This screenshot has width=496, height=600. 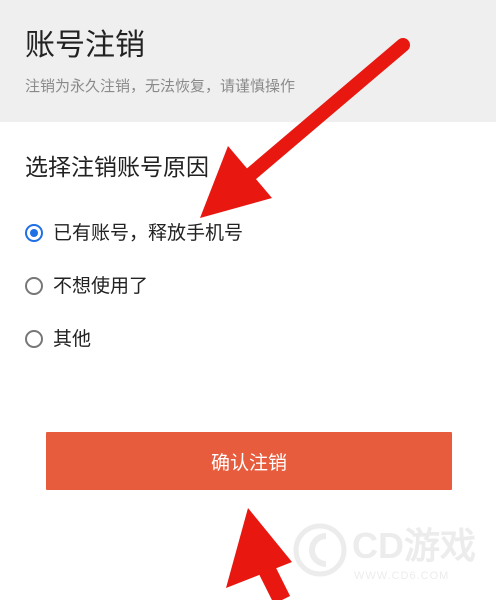 I want to click on page-subtitle: 注销为永久注销，无法恢复，请谨慎操作, so click(x=160, y=86).